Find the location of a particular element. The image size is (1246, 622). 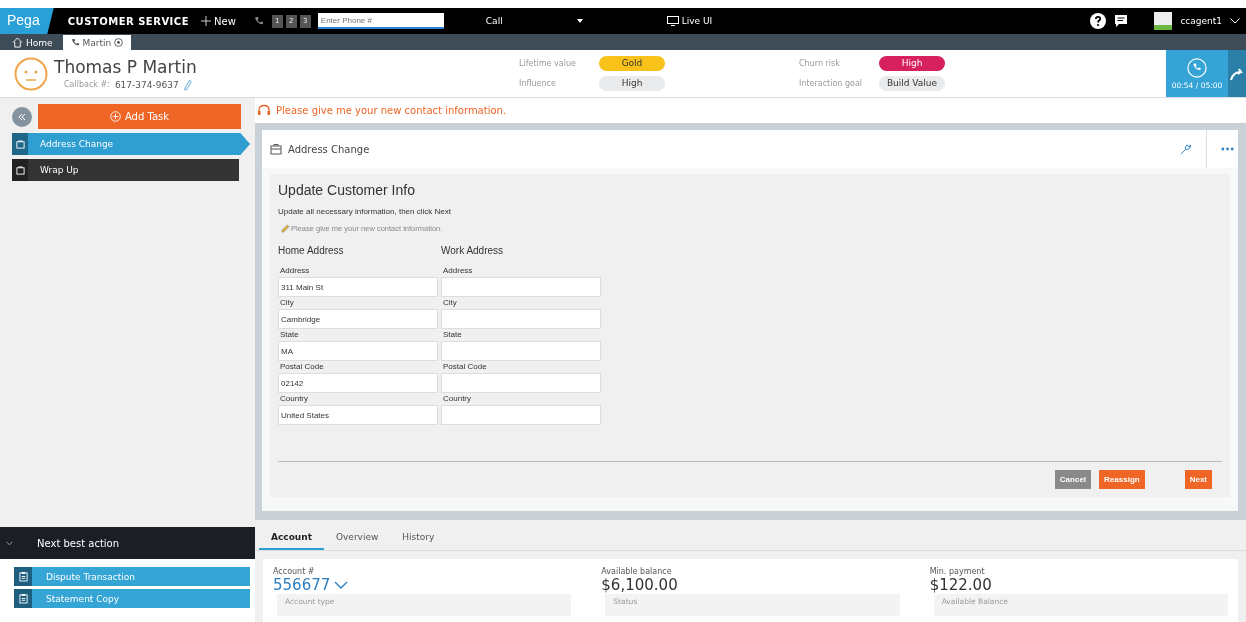

attribute-label: Churn risk is located at coordinates (820, 63).